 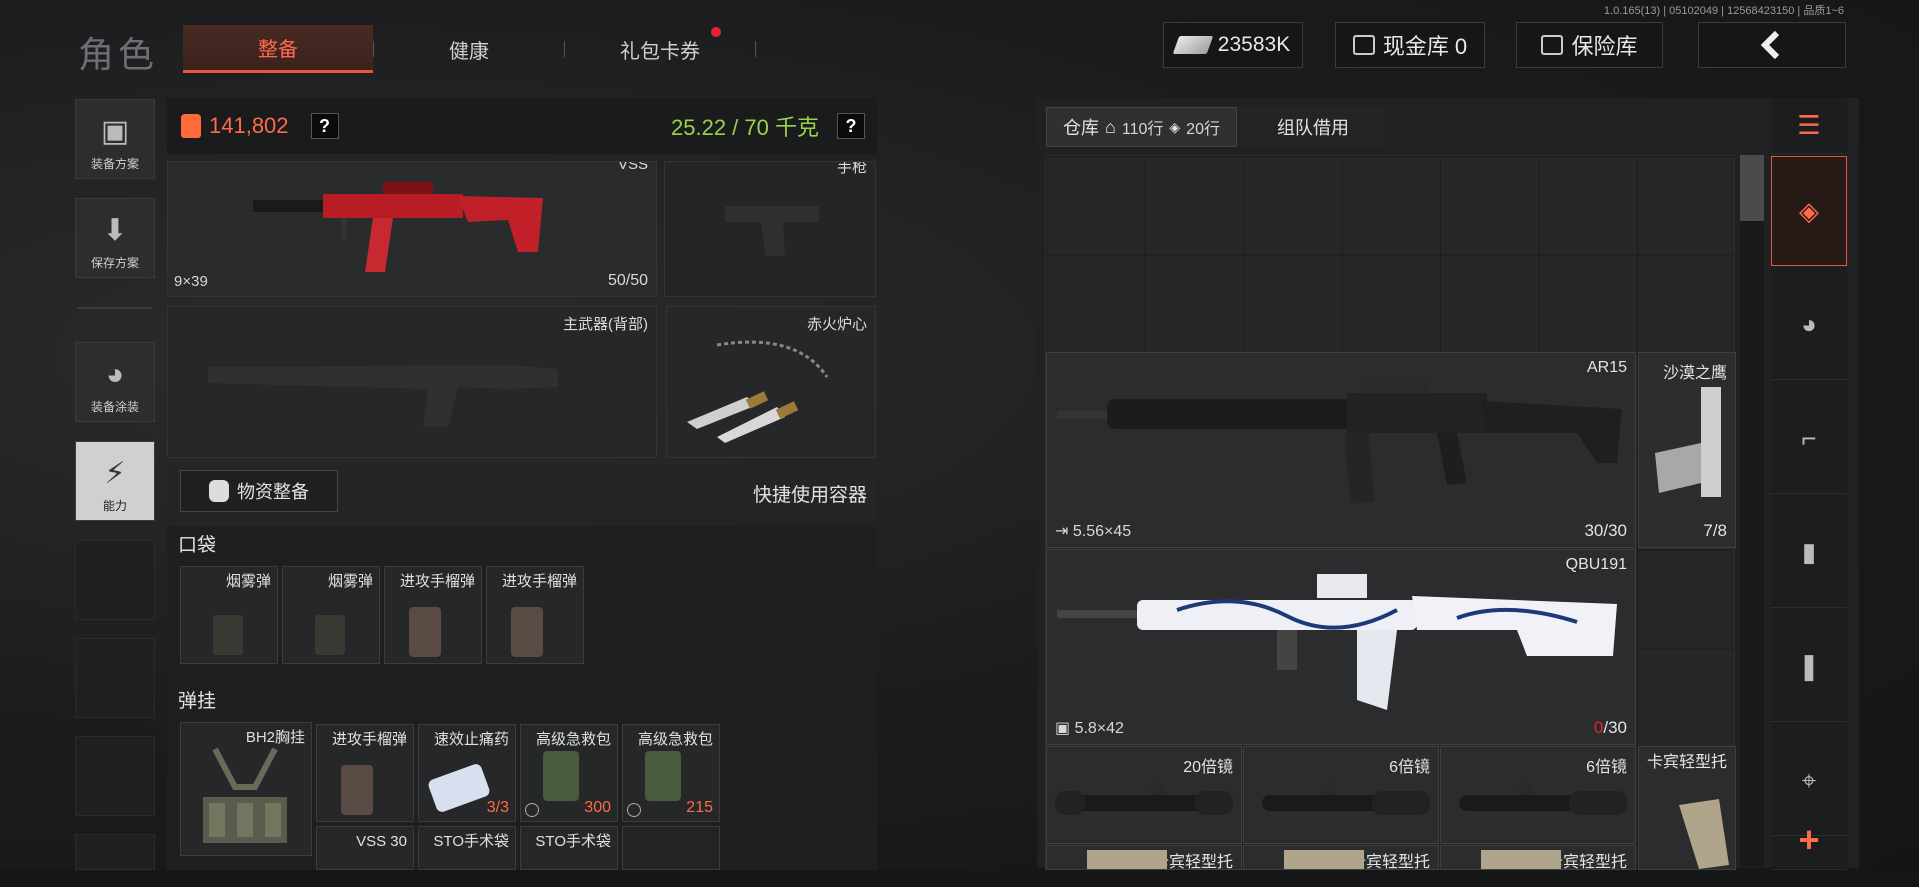 What do you see at coordinates (1606, 767) in the screenshot?
I see `item-name: 6倍镜` at bounding box center [1606, 767].